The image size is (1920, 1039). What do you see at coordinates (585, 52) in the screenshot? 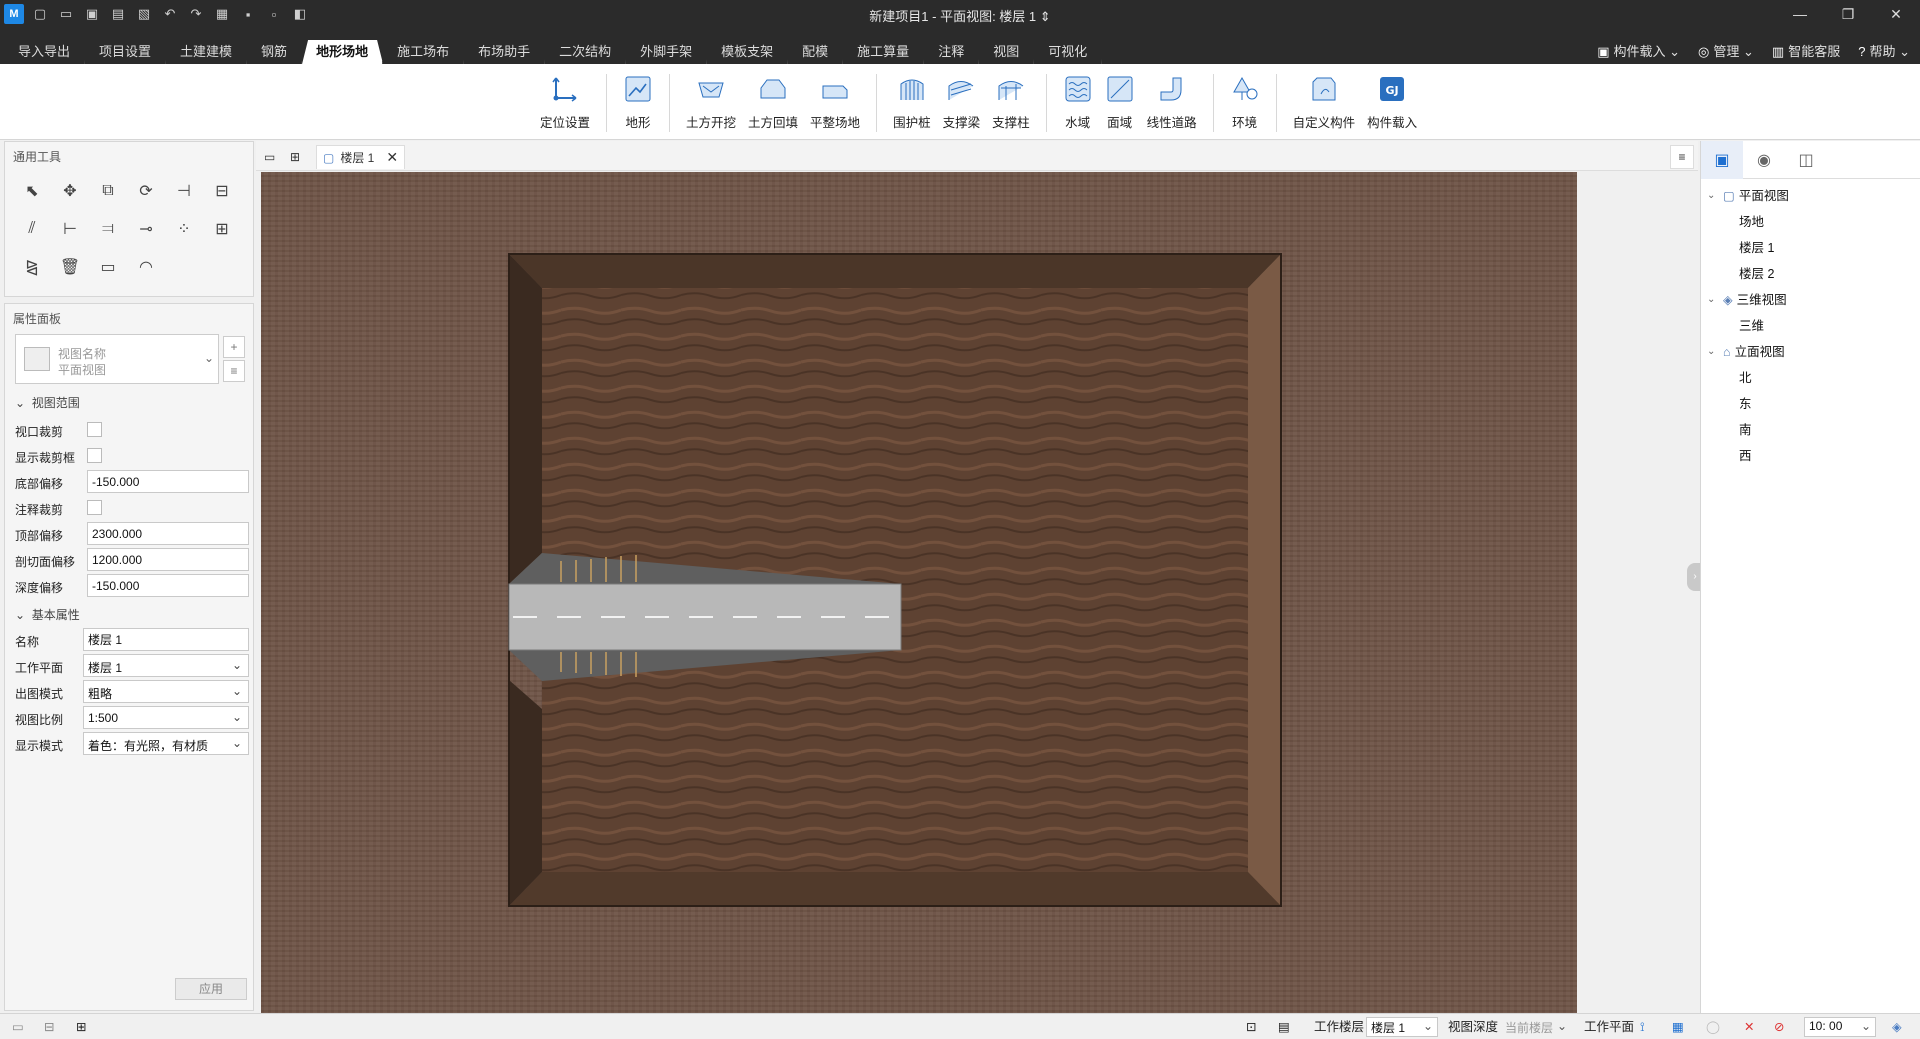
I see `menu-tab-7: 二次结构` at bounding box center [585, 52].